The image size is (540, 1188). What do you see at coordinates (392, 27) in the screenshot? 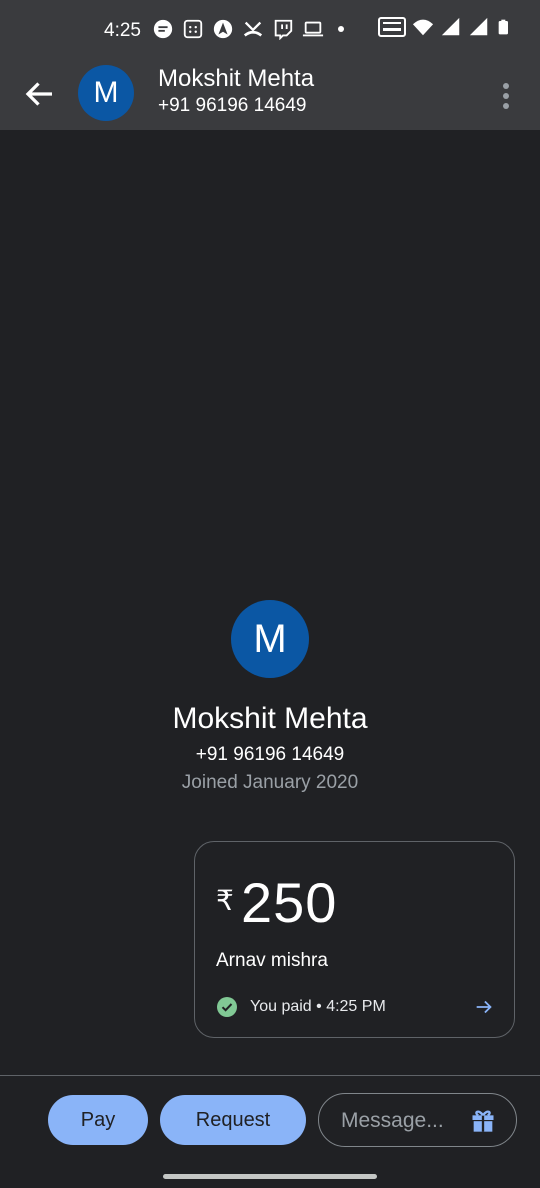
I see `vowifi-icon` at bounding box center [392, 27].